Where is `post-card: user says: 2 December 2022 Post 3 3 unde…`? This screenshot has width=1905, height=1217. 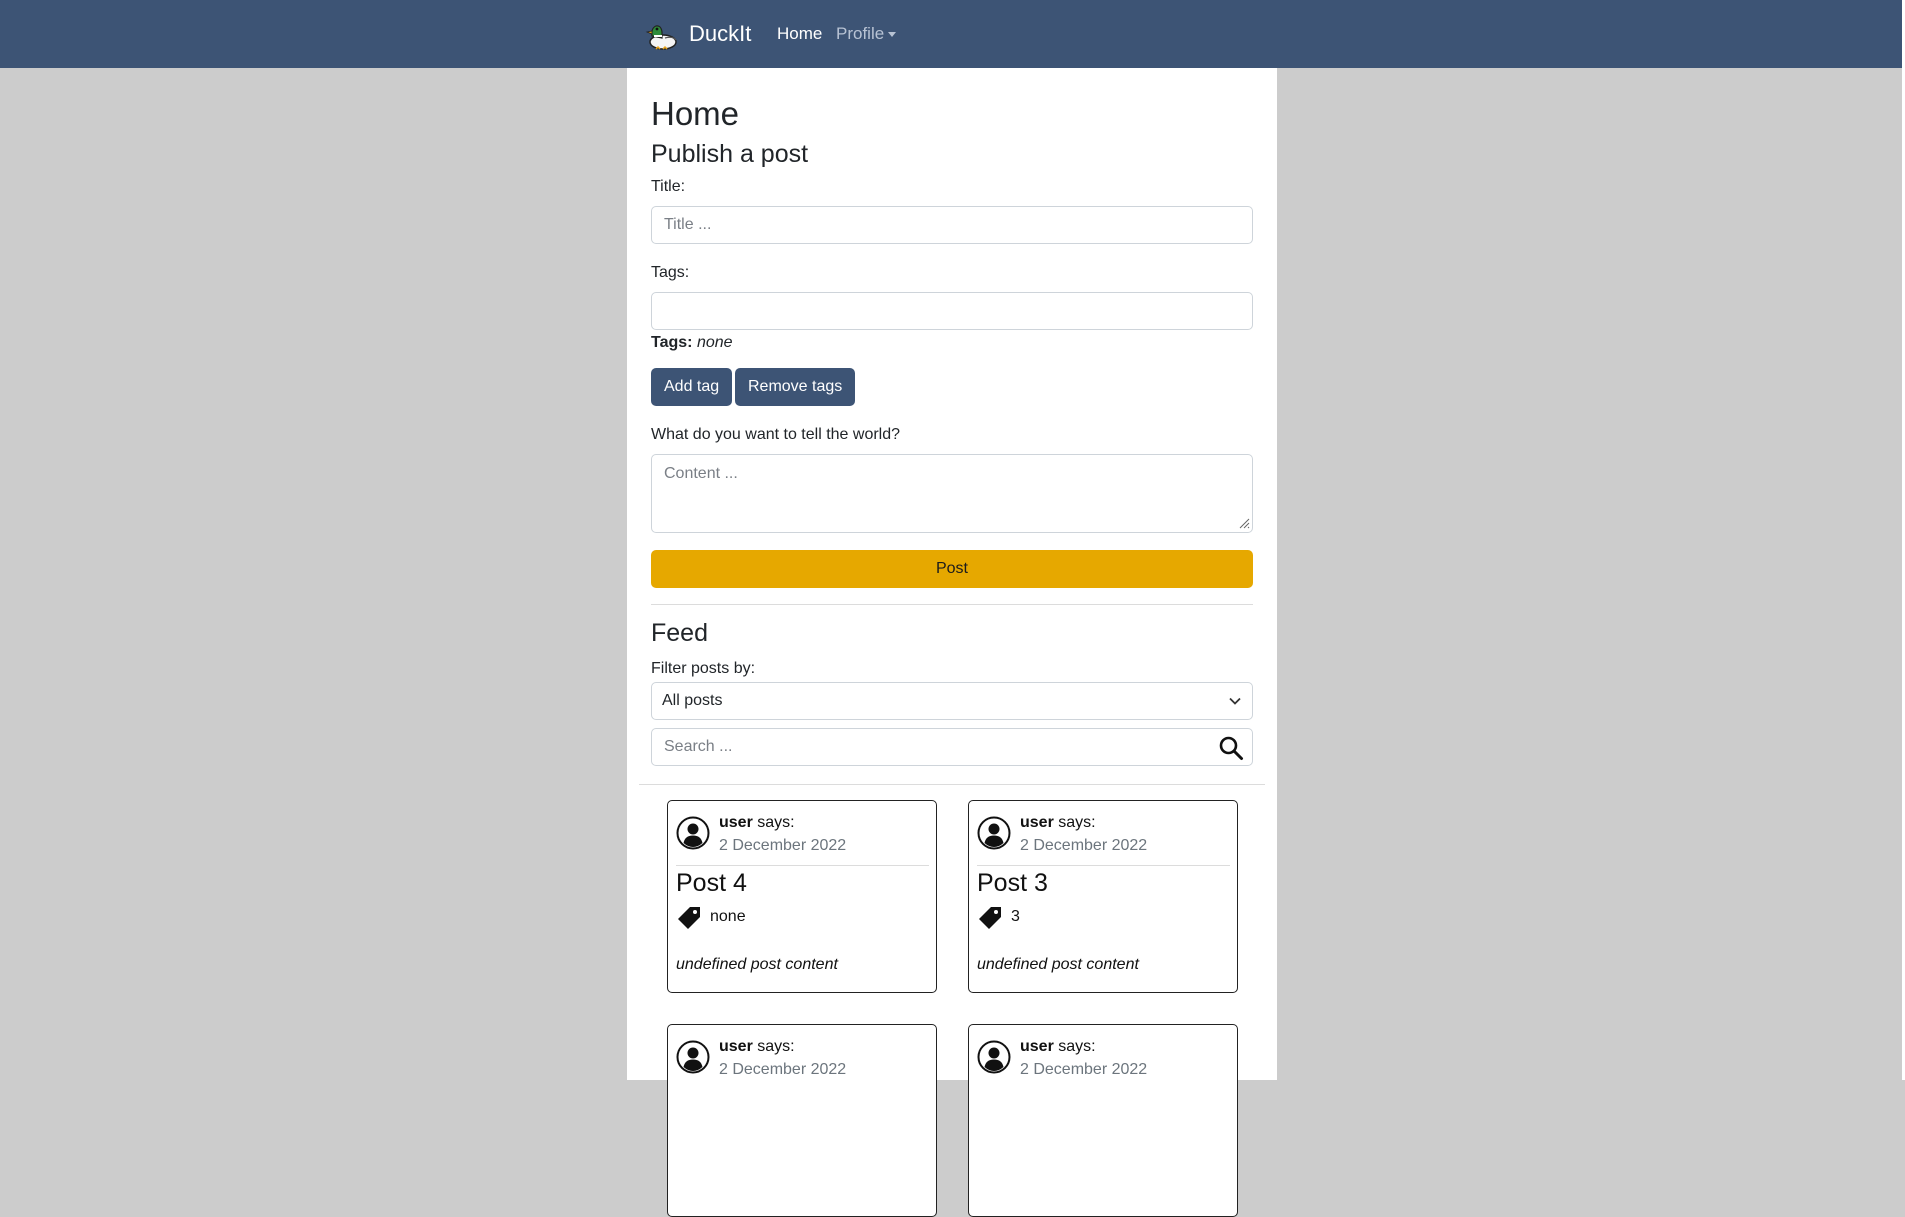
post-card: user says: 2 December 2022 Post 3 3 unde… is located at coordinates (1103, 896).